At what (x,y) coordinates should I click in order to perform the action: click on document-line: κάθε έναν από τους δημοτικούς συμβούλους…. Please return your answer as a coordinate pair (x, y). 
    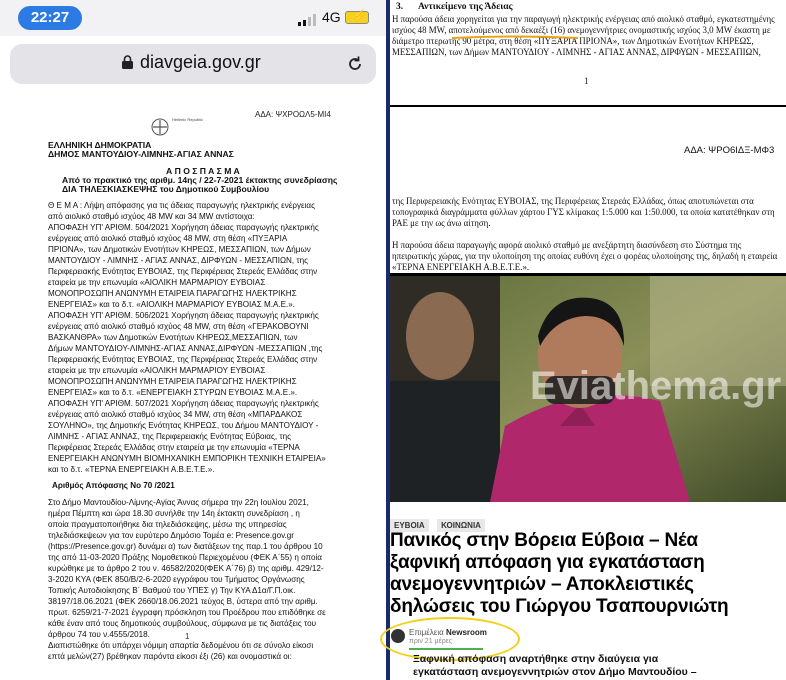
    Looking at the image, I should click on (182, 623).